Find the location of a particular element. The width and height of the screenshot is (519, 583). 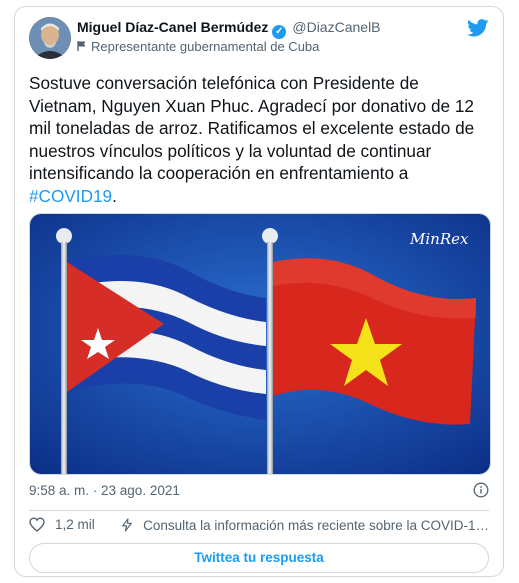

twitter-bird-icon is located at coordinates (478, 28).